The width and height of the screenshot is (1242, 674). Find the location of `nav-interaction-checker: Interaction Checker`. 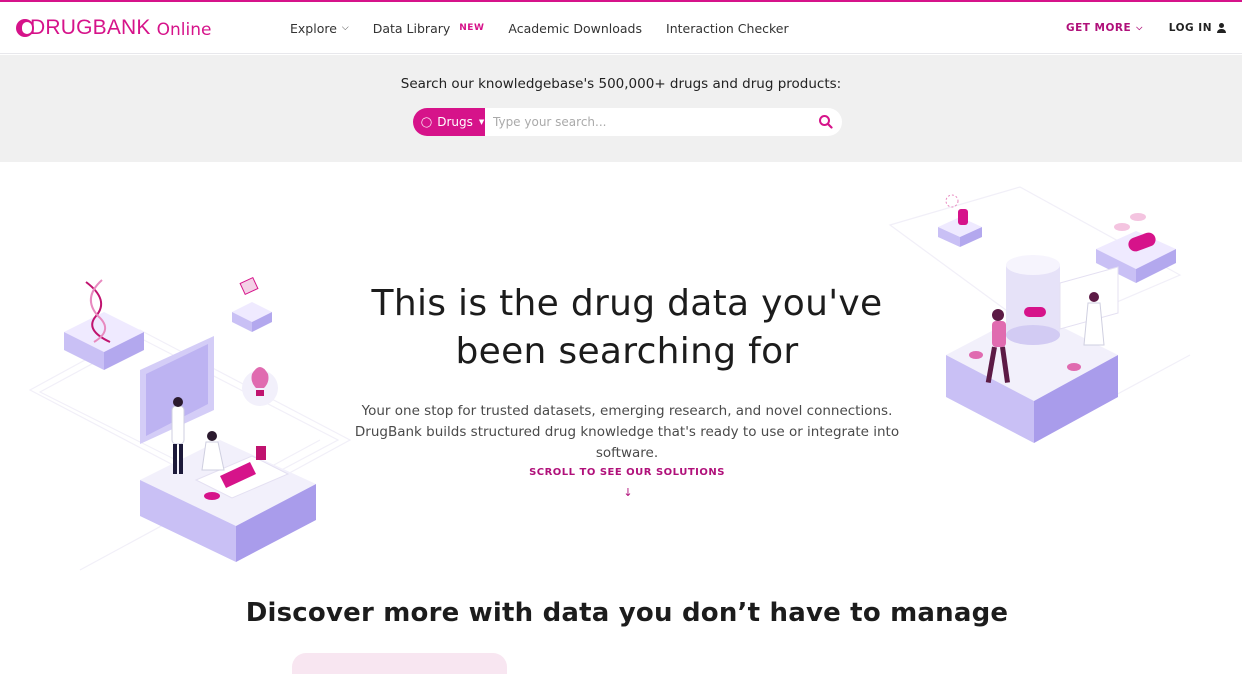

nav-interaction-checker: Interaction Checker is located at coordinates (727, 28).